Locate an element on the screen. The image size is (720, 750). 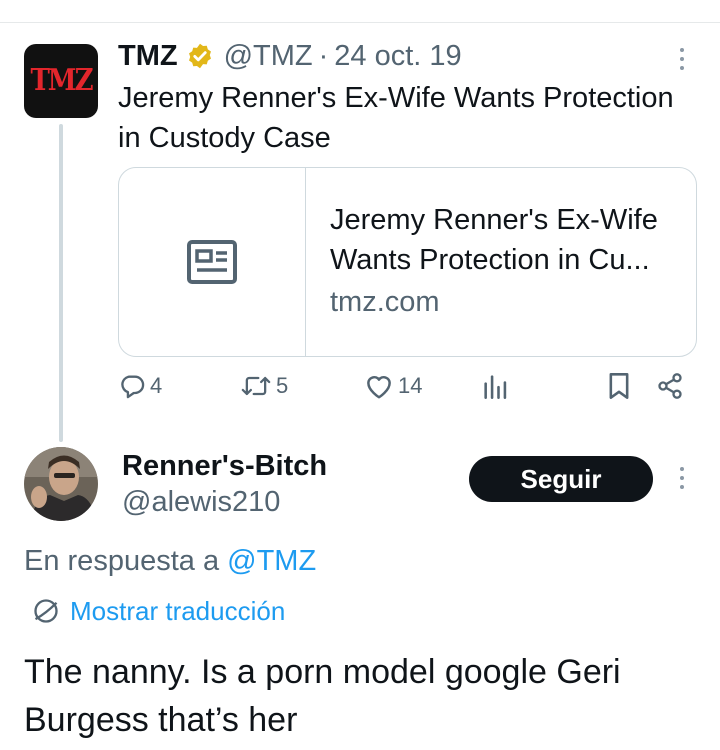
show-translation-label: Mostrar traducción is located at coordinates (178, 610).